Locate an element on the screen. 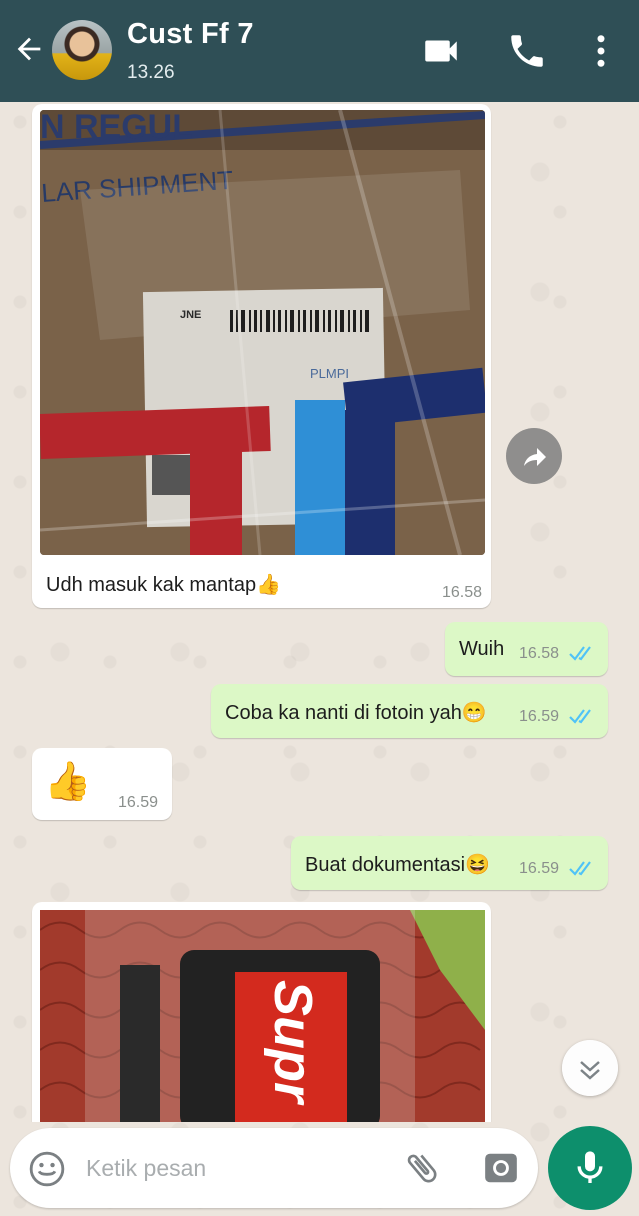 This screenshot has width=639, height=1216. emoji-icon is located at coordinates (47, 1169).